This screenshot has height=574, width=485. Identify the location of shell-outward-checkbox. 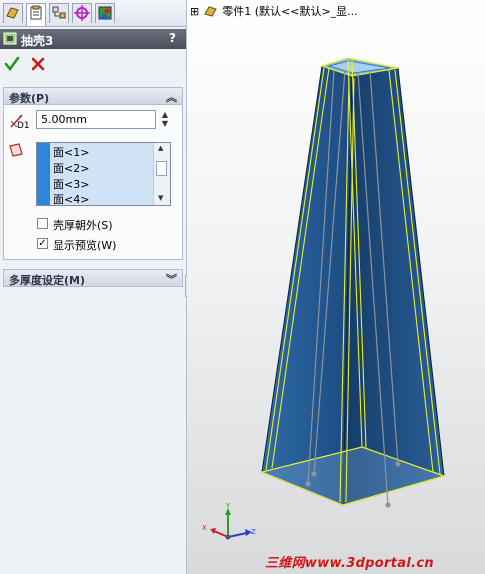
(42, 223).